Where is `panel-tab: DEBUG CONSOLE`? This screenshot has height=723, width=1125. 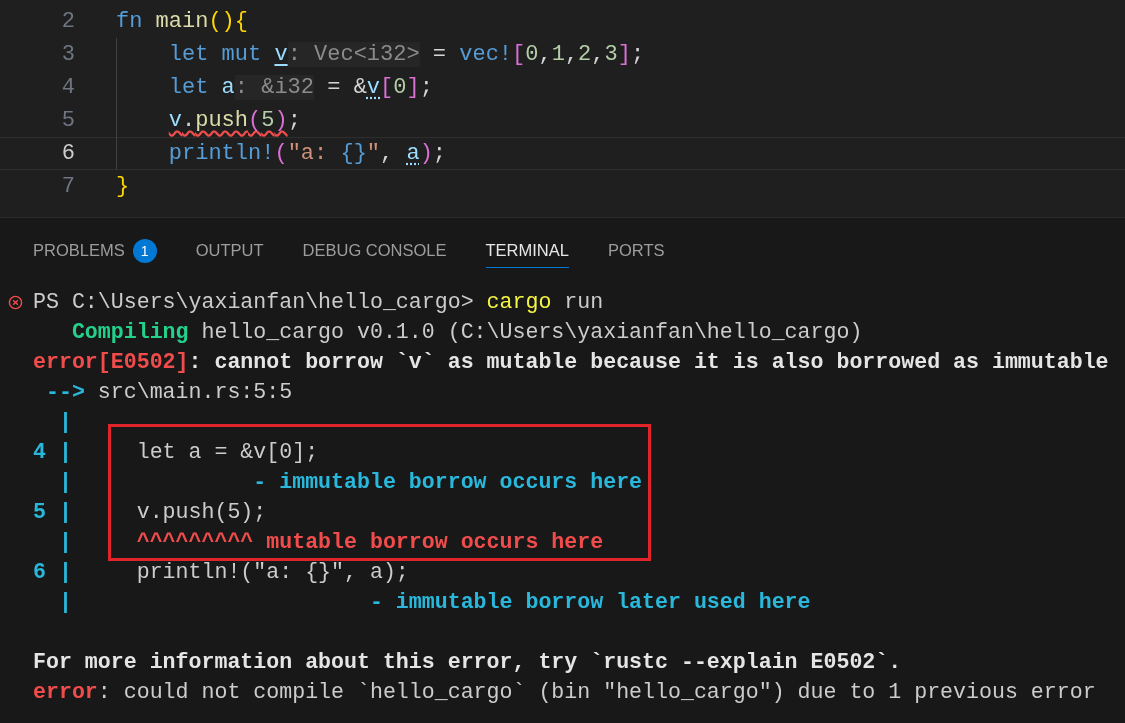
panel-tab: DEBUG CONSOLE is located at coordinates (374, 251).